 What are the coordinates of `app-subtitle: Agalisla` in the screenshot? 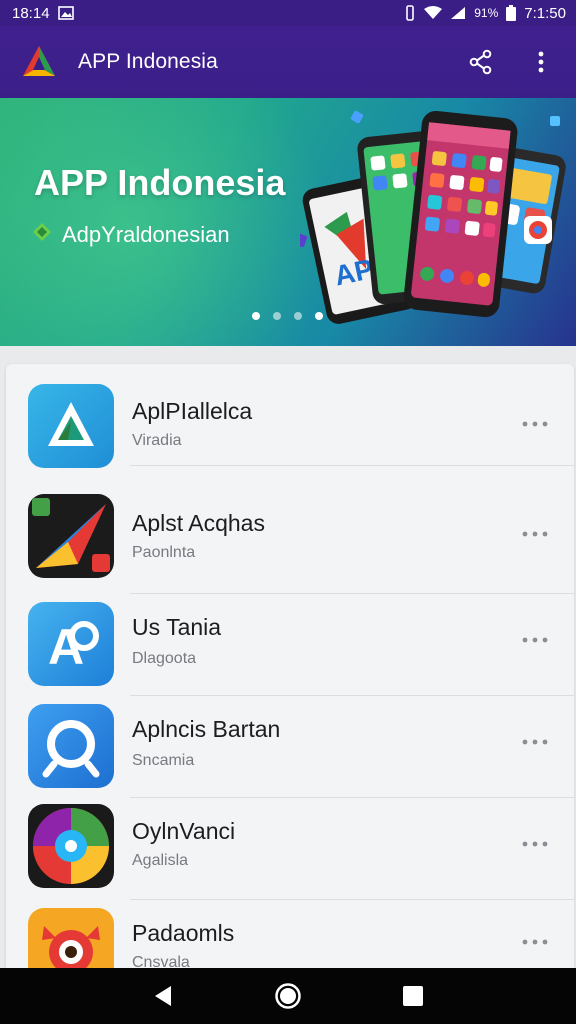 It's located at (160, 860).